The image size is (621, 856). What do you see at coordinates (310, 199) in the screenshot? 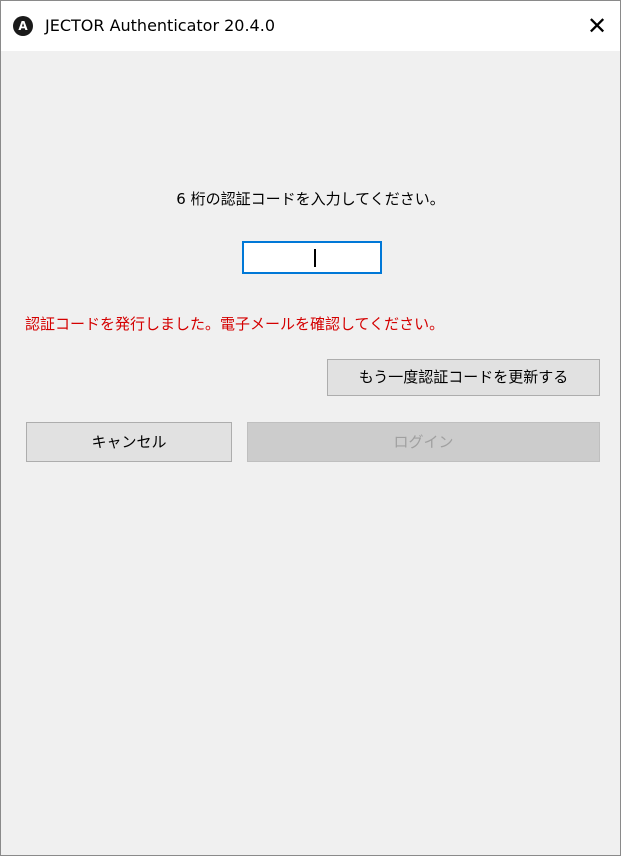
I see `code-prompt-label: 6 桁の認証コードを入力してください。` at bounding box center [310, 199].